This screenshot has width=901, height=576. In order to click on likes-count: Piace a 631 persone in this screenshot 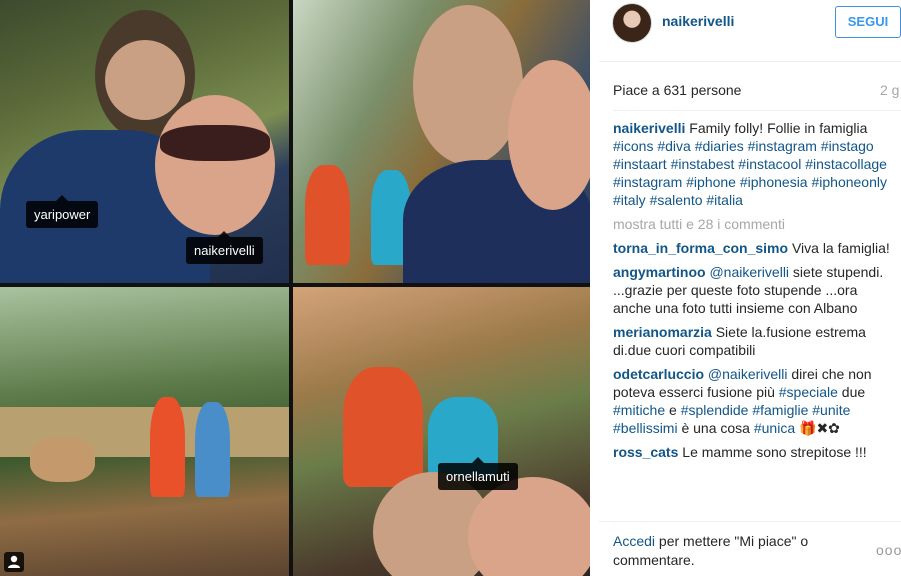, I will do `click(677, 90)`.